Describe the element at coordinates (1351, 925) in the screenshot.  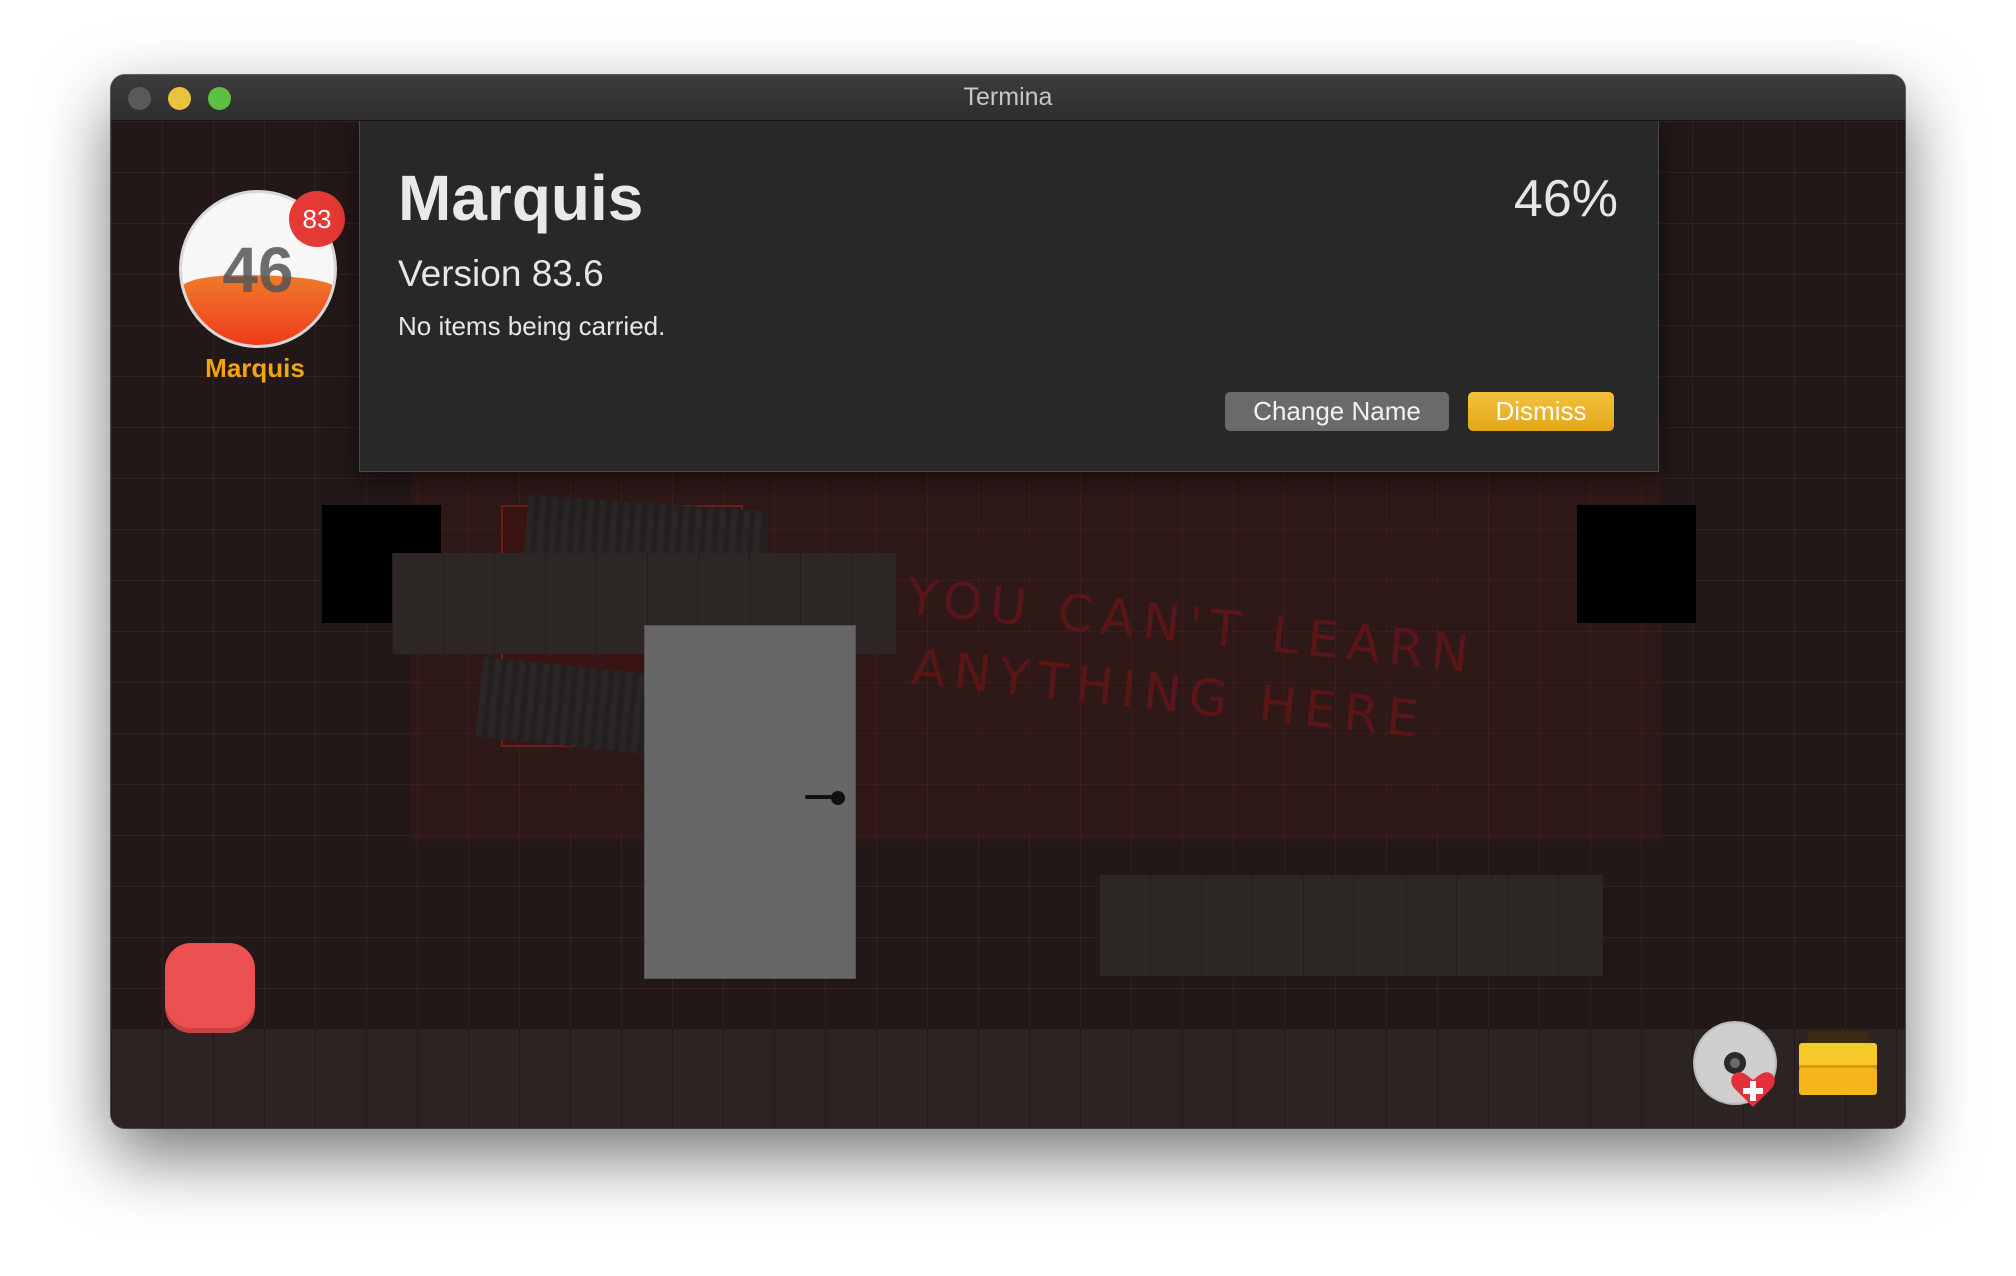
I see `right-platform` at that location.